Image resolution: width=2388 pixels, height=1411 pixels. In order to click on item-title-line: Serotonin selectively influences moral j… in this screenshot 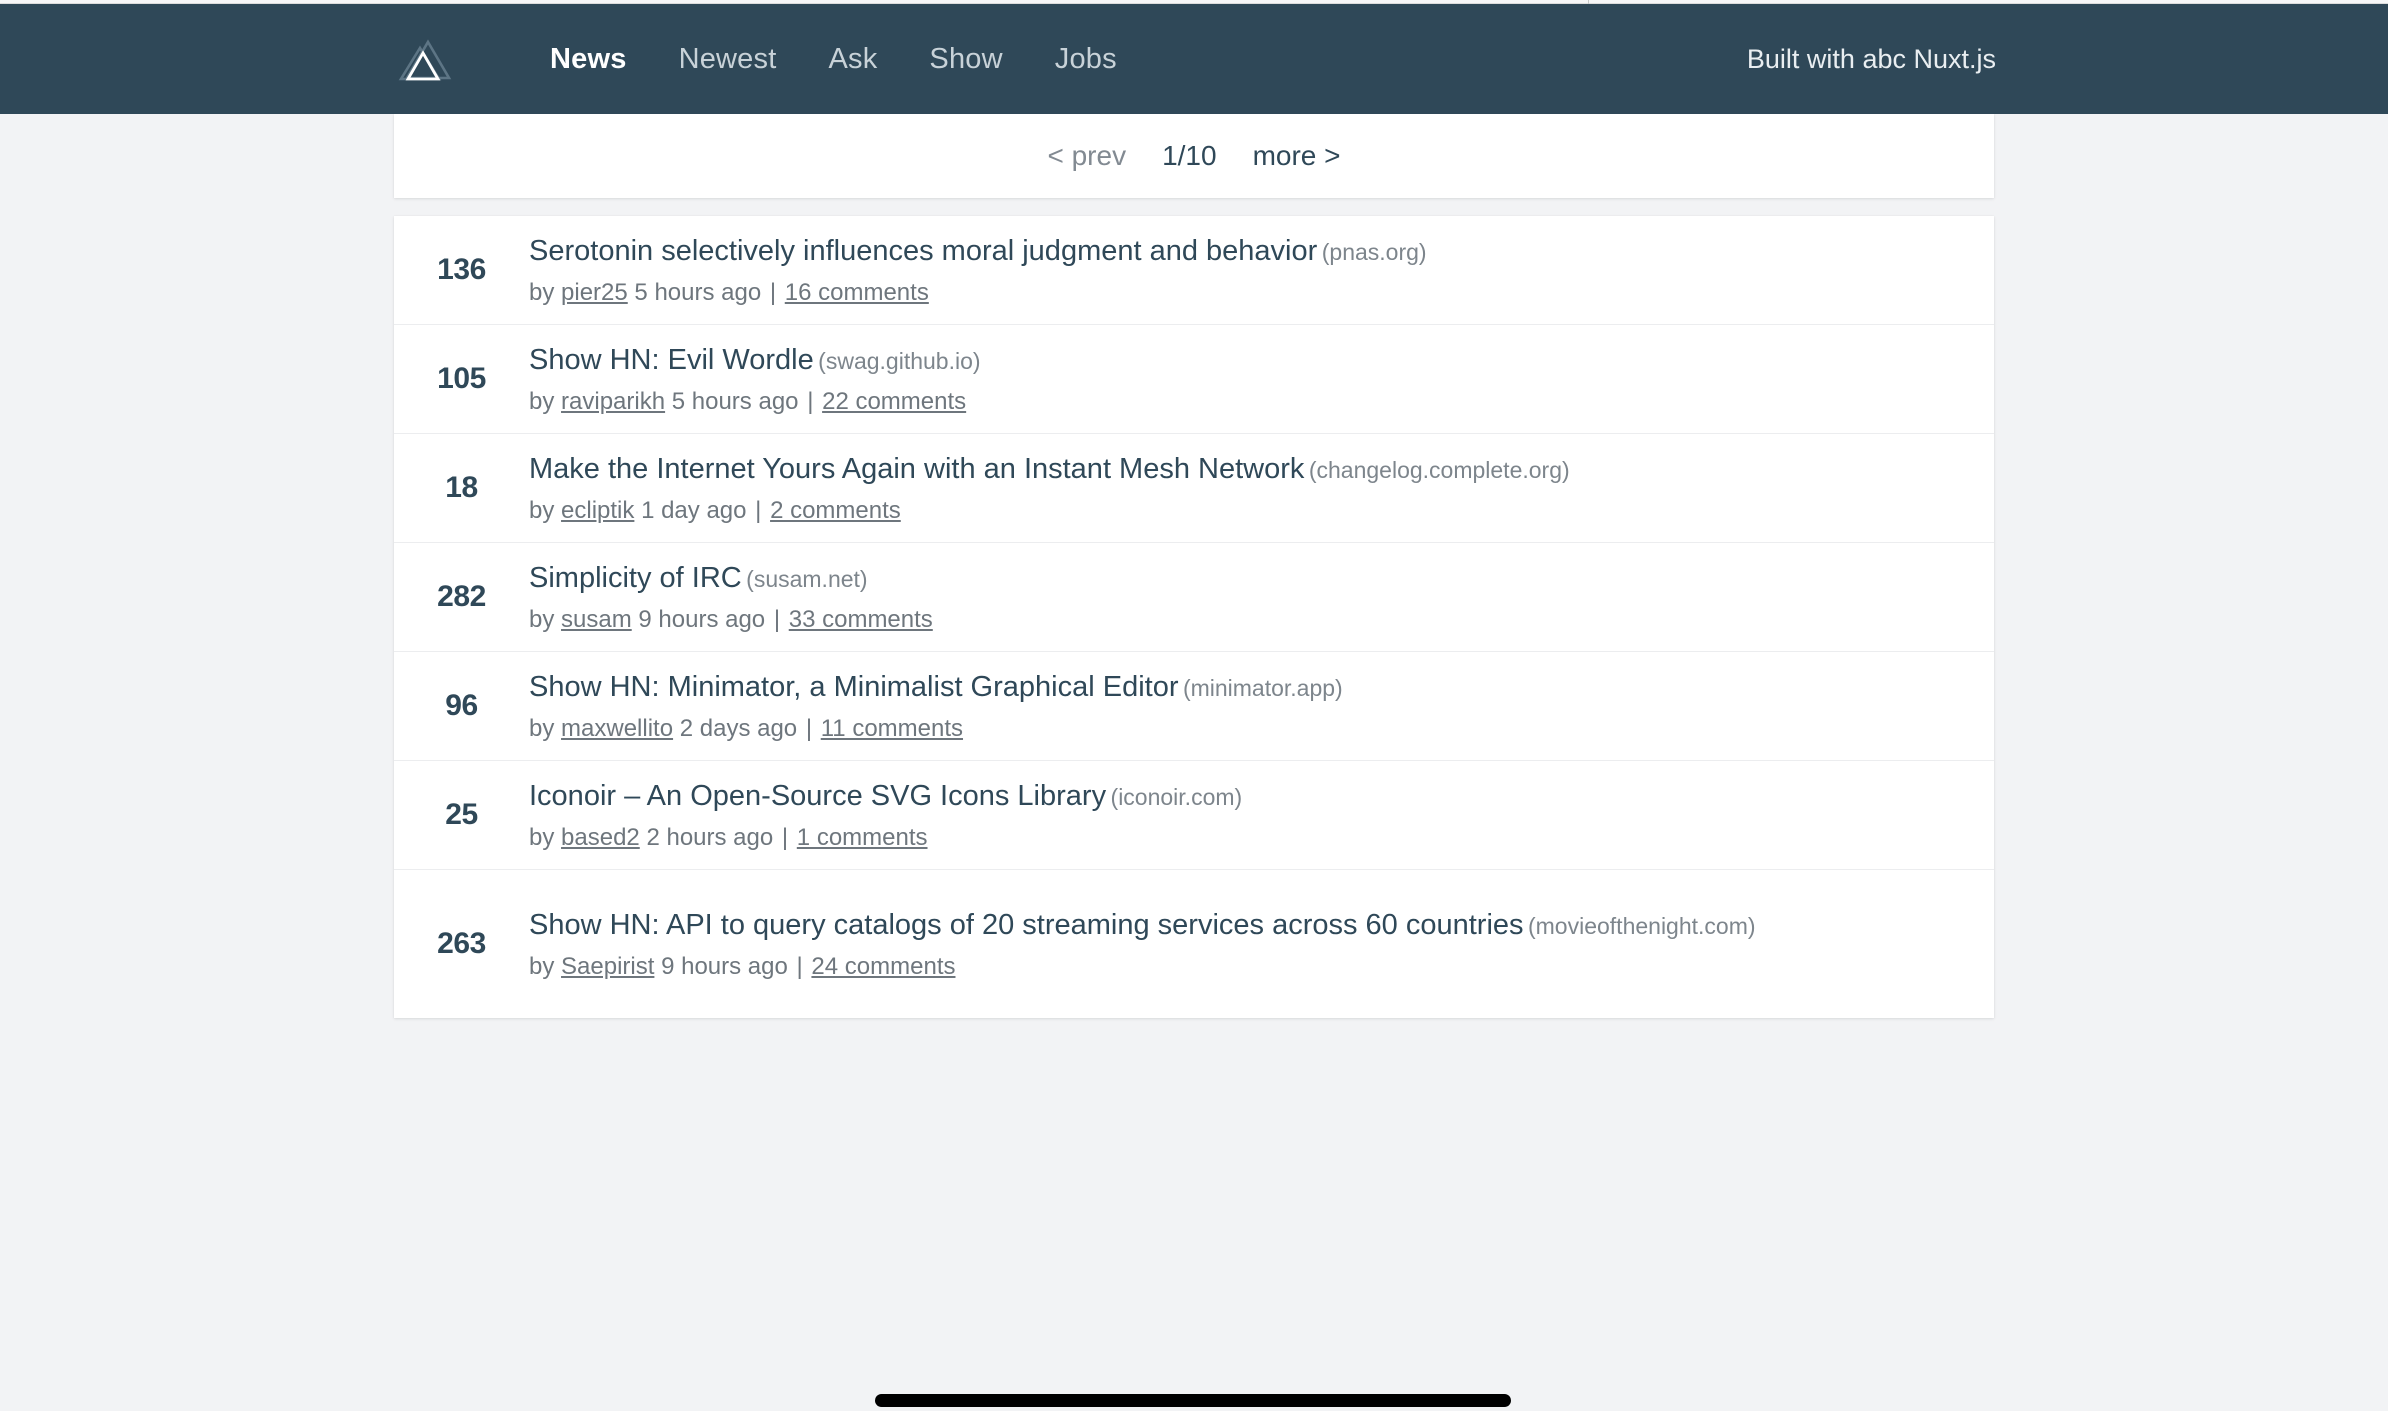, I will do `click(1247, 251)`.